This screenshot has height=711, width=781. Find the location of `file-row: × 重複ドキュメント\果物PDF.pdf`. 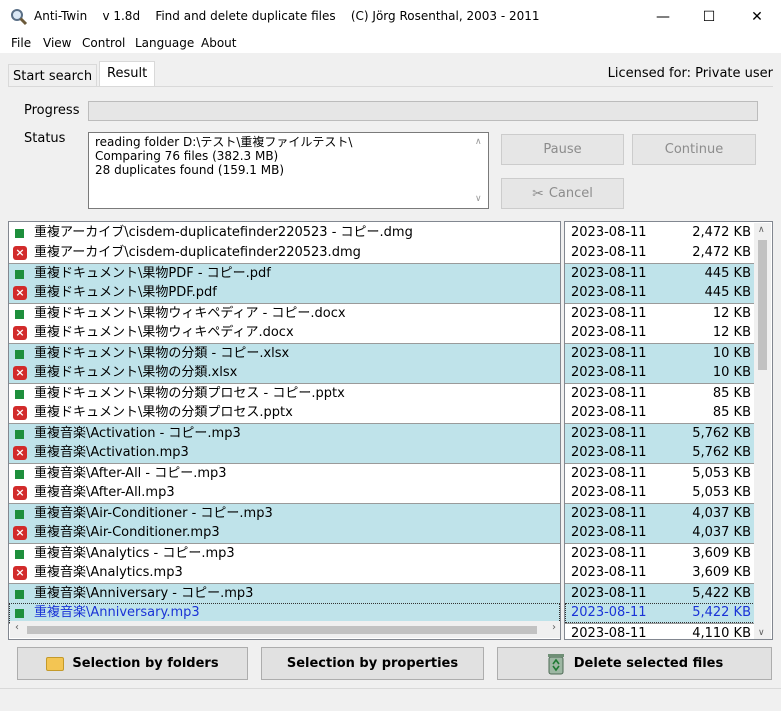

file-row: × 重複ドキュメント\果物PDF.pdf is located at coordinates (284, 293).